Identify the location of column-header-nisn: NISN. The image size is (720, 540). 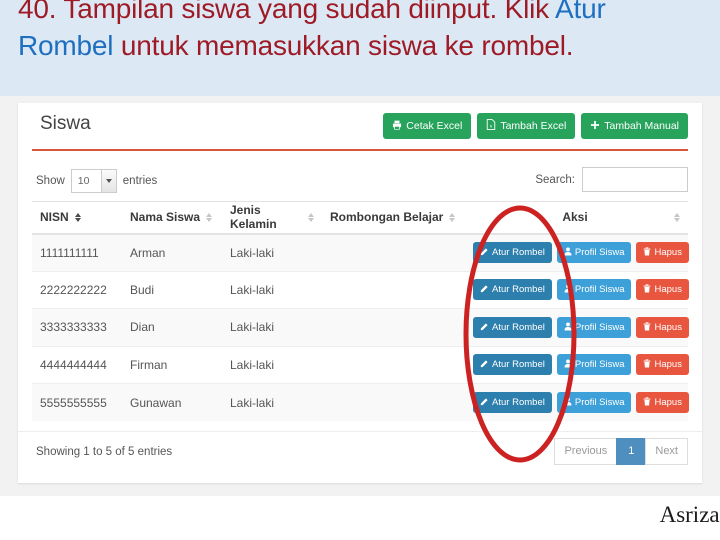
(77, 218).